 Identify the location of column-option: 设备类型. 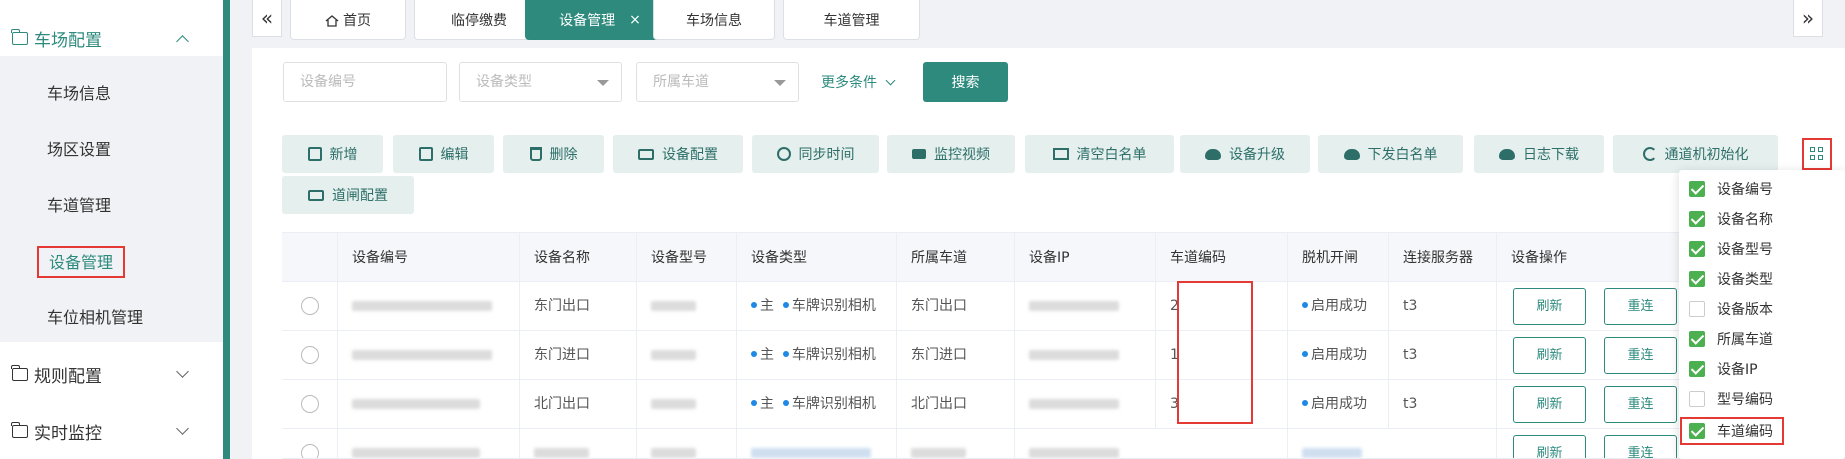
(1731, 279).